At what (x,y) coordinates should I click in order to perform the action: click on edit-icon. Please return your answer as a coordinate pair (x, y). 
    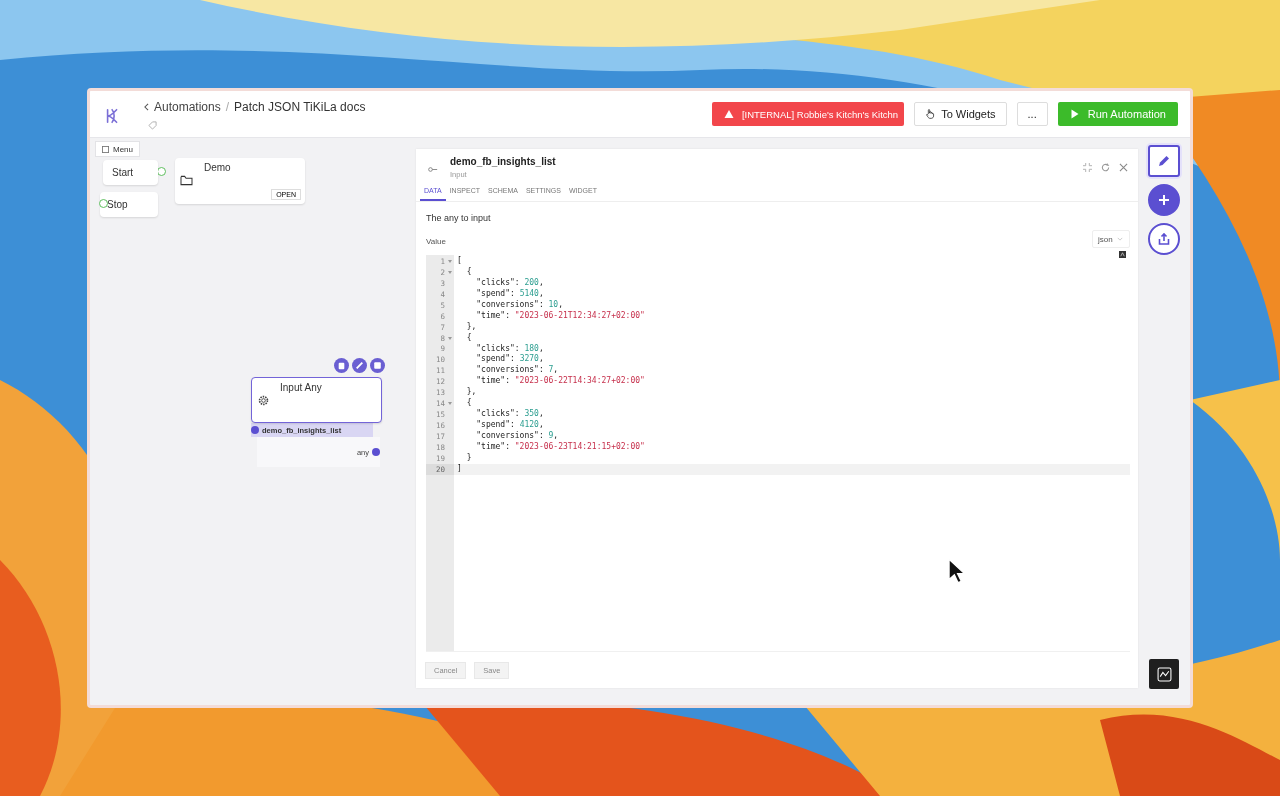
    Looking at the image, I should click on (359, 365).